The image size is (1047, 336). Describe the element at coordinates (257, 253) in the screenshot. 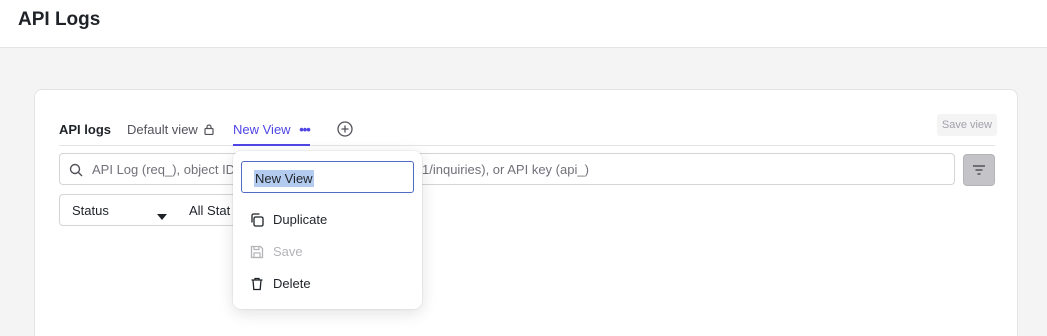

I see `save-icon` at that location.